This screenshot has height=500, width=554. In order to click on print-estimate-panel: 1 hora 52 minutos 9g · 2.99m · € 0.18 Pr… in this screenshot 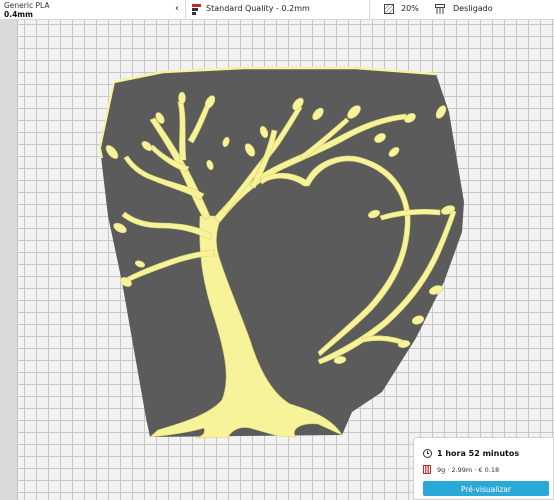, I will do `click(483, 468)`.